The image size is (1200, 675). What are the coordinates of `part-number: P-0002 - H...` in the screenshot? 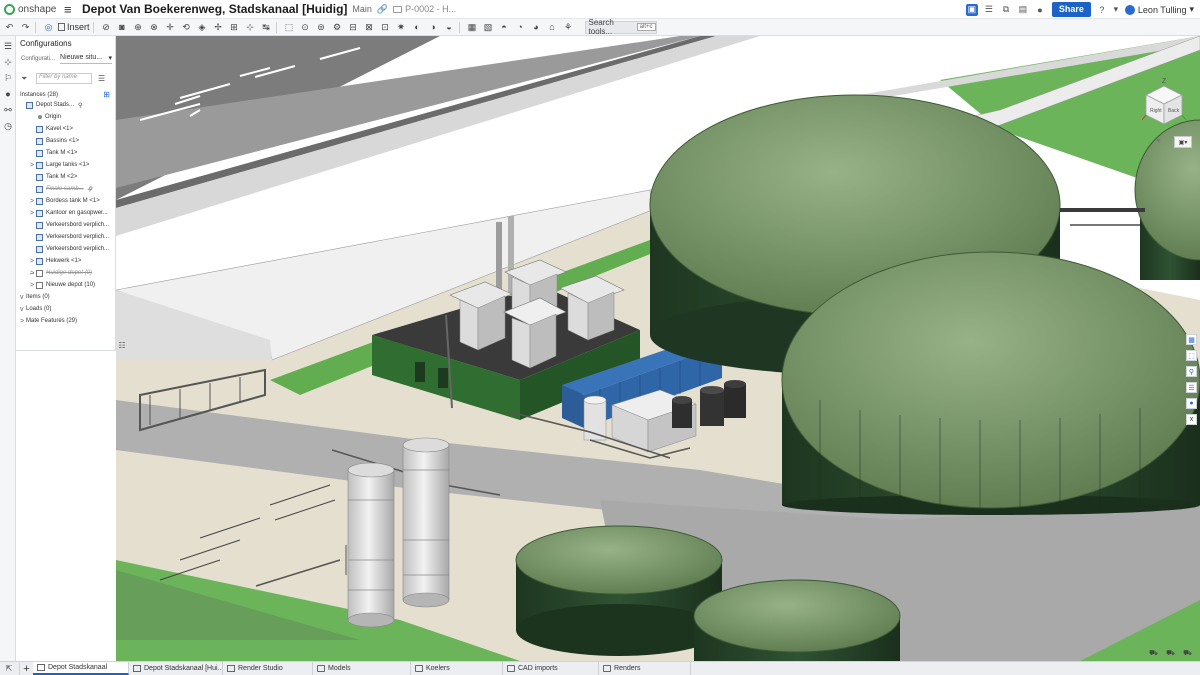 It's located at (424, 9).